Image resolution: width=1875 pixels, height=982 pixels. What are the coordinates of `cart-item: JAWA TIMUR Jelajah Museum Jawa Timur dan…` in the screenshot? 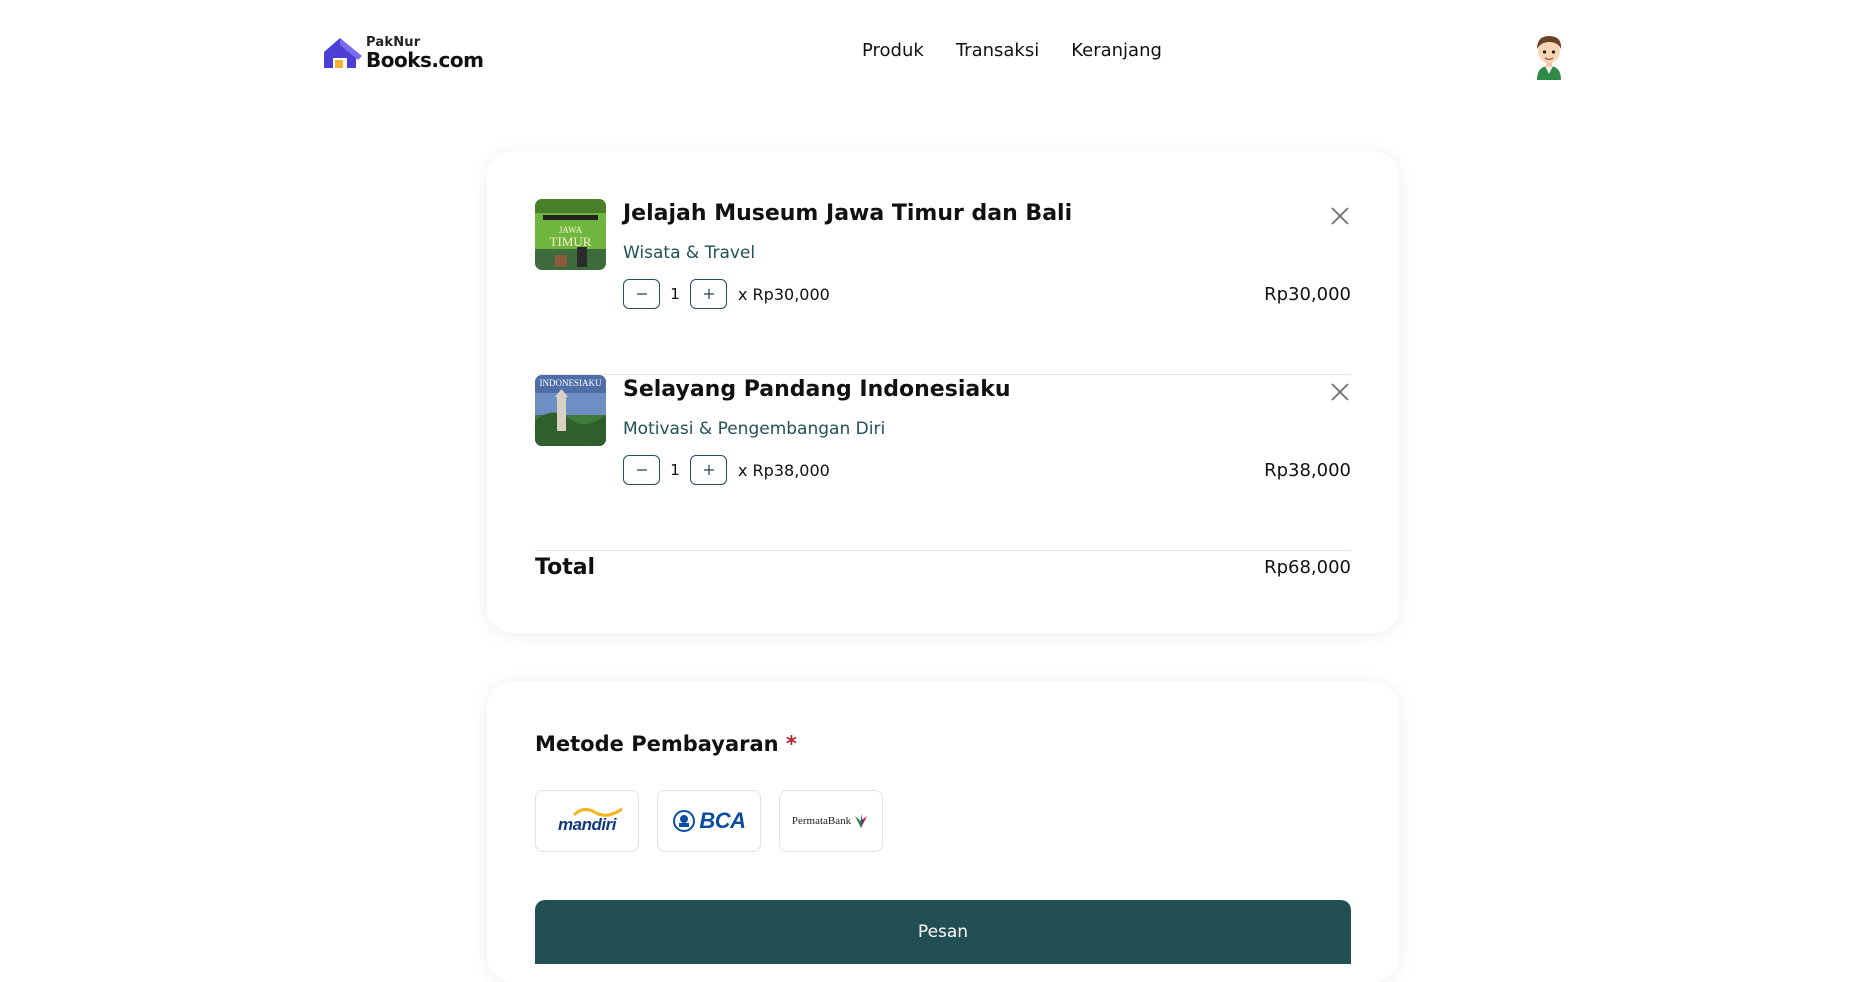 It's located at (943, 287).